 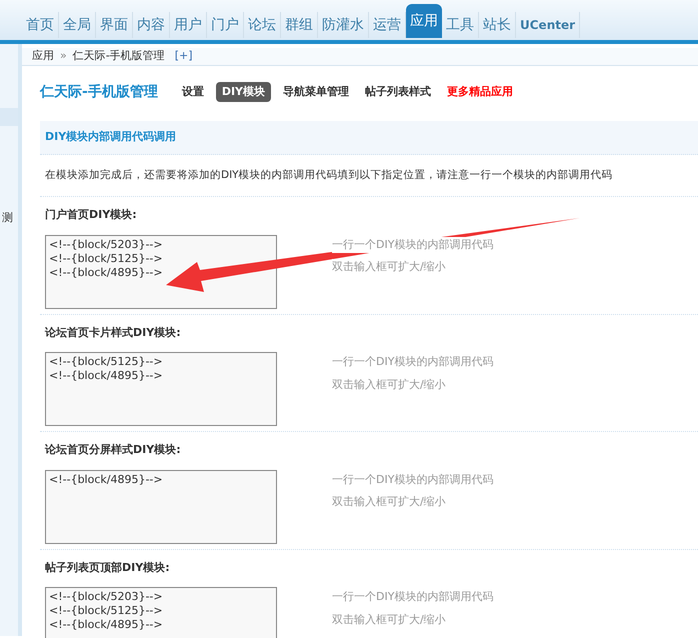 What do you see at coordinates (316, 92) in the screenshot?
I see `plugin-tab: 导航菜单管理` at bounding box center [316, 92].